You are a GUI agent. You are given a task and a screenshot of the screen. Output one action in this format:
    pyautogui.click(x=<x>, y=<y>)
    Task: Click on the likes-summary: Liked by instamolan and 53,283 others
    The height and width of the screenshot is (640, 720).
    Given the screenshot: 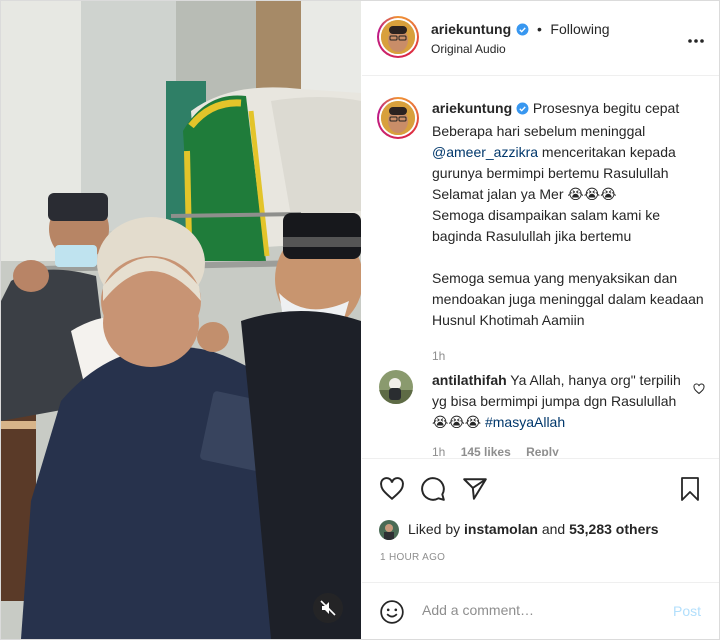 What is the action you would take?
    pyautogui.click(x=519, y=530)
    